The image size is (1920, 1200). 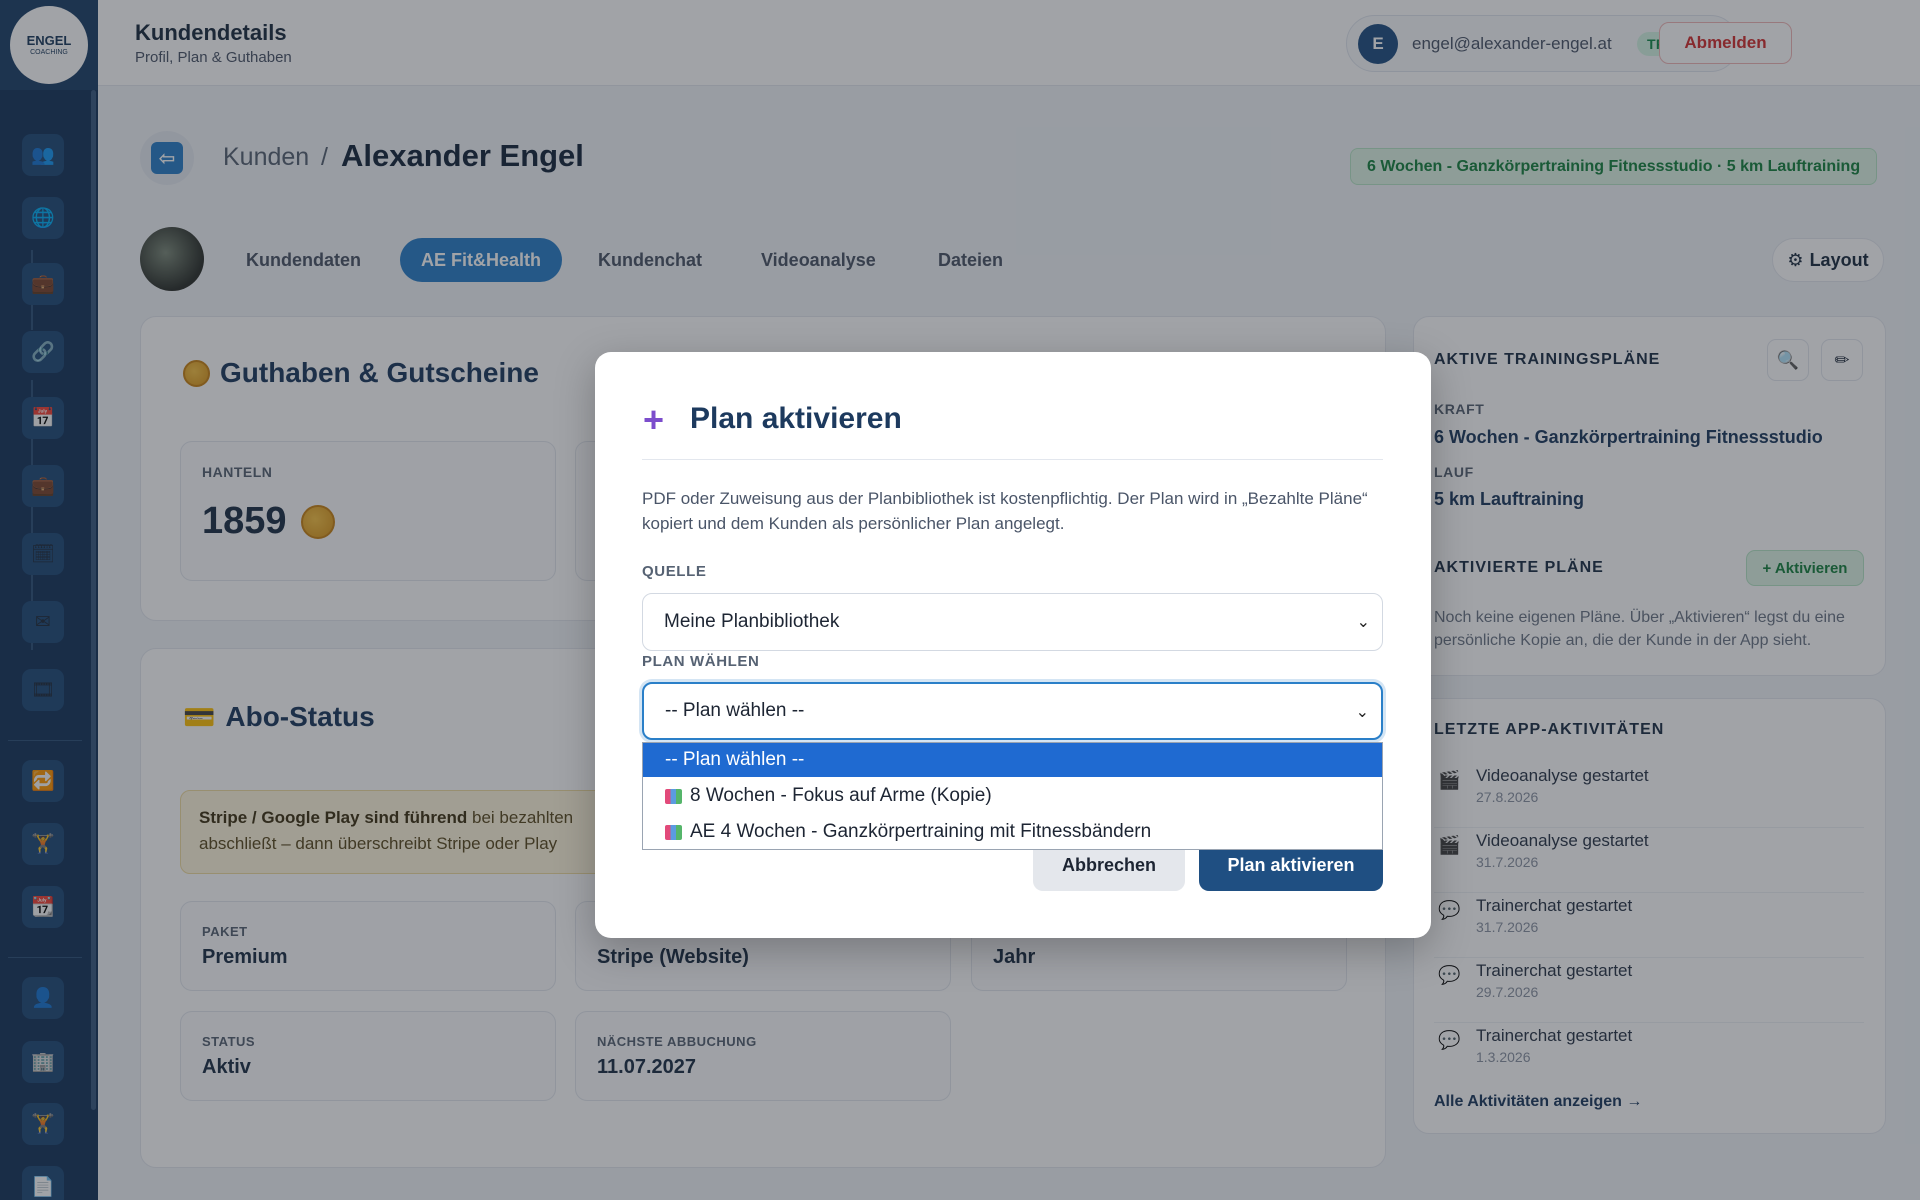 I want to click on source-select-value: Meine Planbibliothek, so click(x=752, y=621).